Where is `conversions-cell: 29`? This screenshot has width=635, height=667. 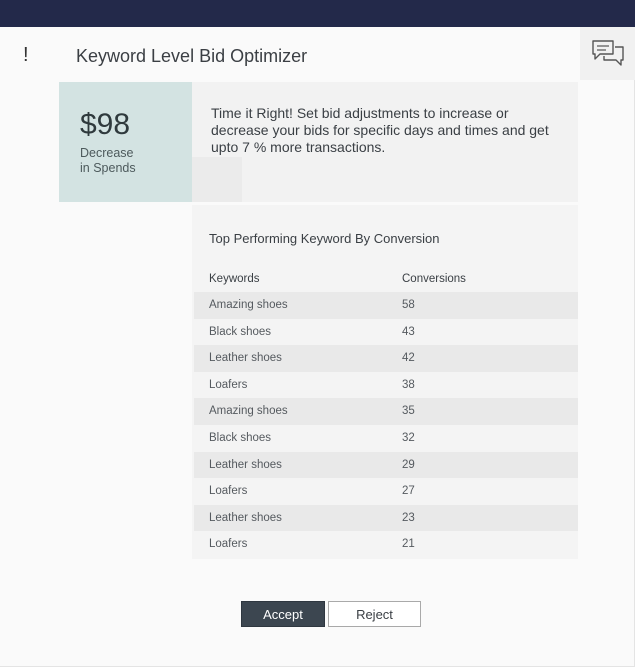 conversions-cell: 29 is located at coordinates (408, 464).